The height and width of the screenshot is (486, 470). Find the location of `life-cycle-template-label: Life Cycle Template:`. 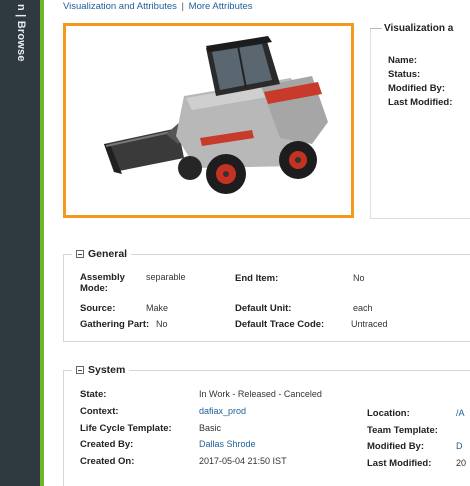

life-cycle-template-label: Life Cycle Template: is located at coordinates (126, 428).